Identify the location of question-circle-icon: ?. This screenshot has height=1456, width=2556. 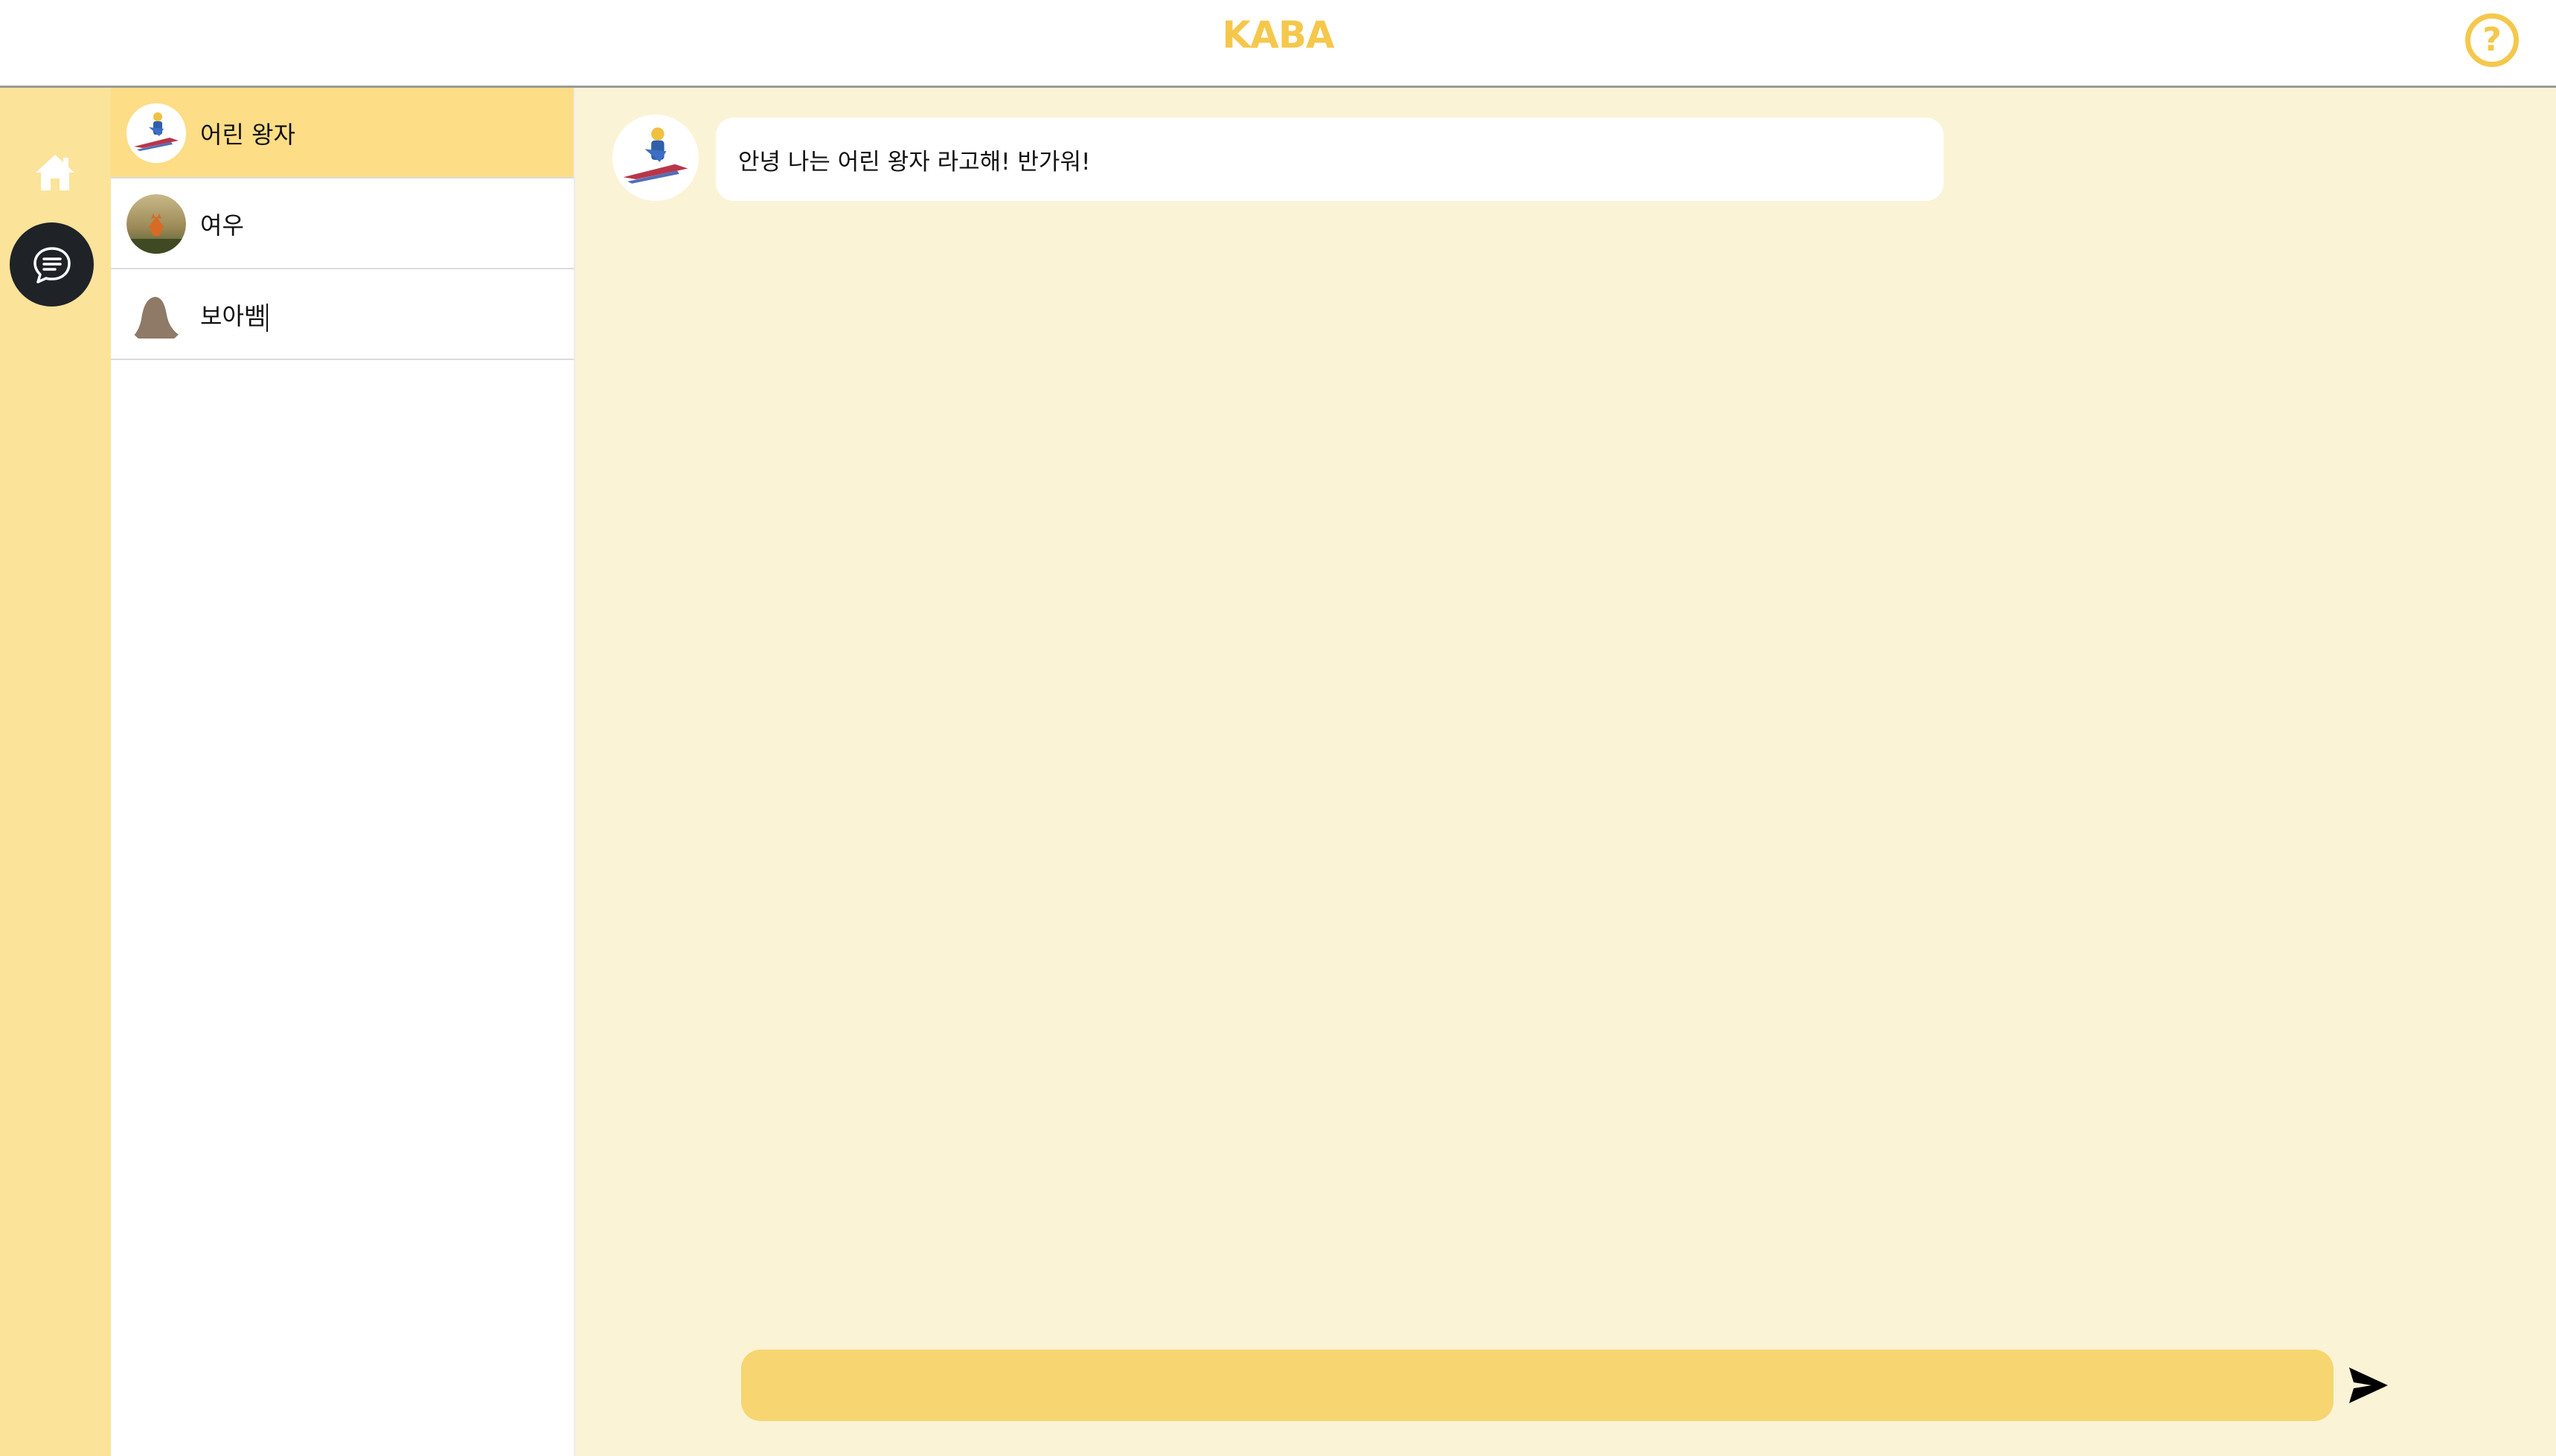
(2492, 40).